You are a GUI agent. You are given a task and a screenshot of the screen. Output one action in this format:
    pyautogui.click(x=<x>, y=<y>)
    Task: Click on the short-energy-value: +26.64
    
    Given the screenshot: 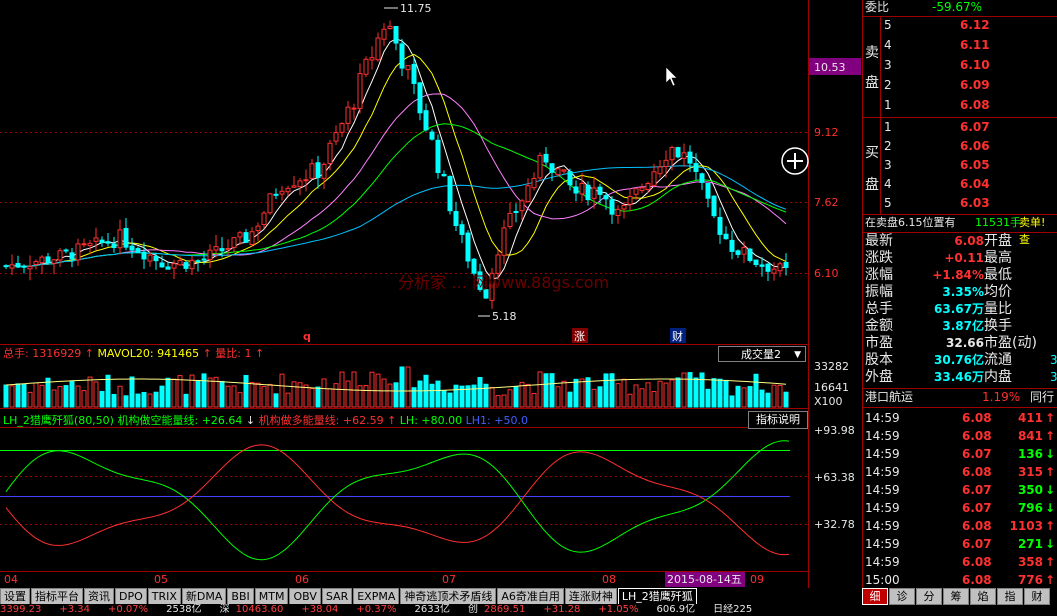 What is the action you would take?
    pyautogui.click(x=222, y=420)
    